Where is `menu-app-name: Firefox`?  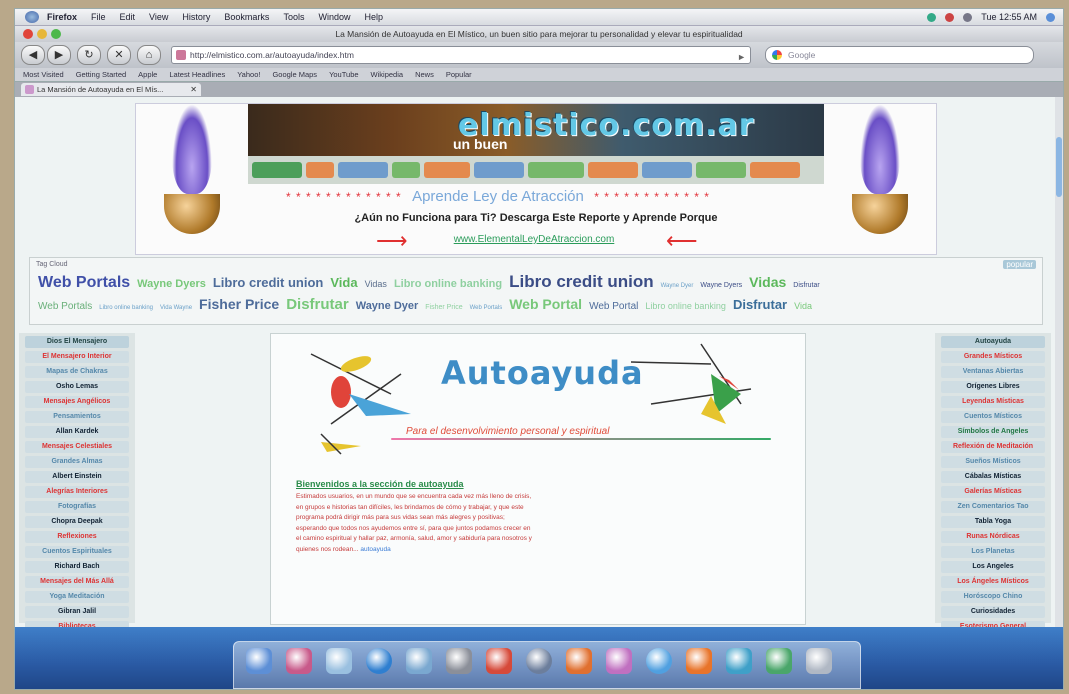 menu-app-name: Firefox is located at coordinates (62, 17).